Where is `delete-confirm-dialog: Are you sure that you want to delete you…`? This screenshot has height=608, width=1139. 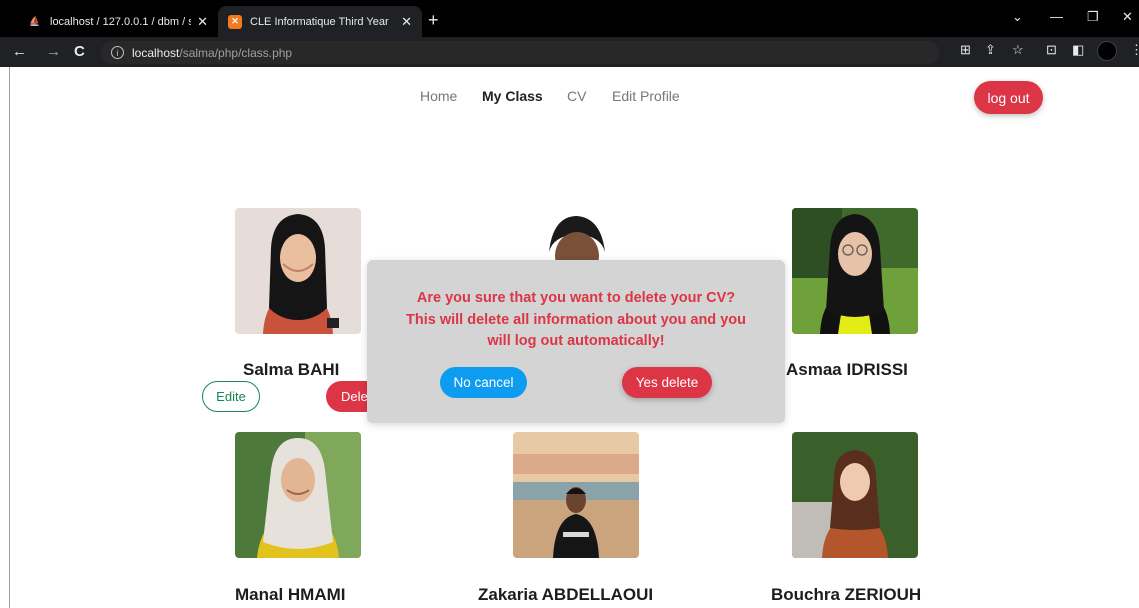 delete-confirm-dialog: Are you sure that you want to delete you… is located at coordinates (576, 341).